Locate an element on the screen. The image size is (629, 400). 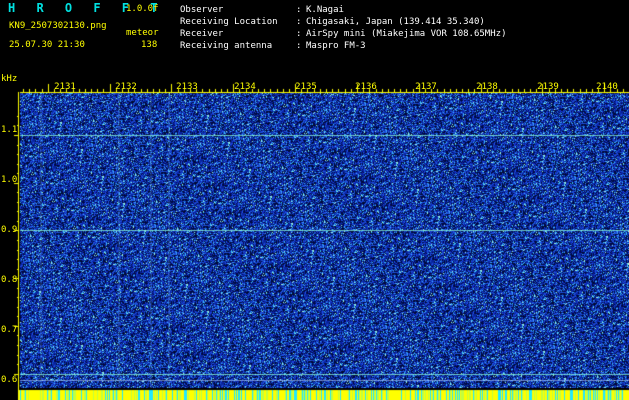
x-tick-label: 2135 is located at coordinates (306, 87).